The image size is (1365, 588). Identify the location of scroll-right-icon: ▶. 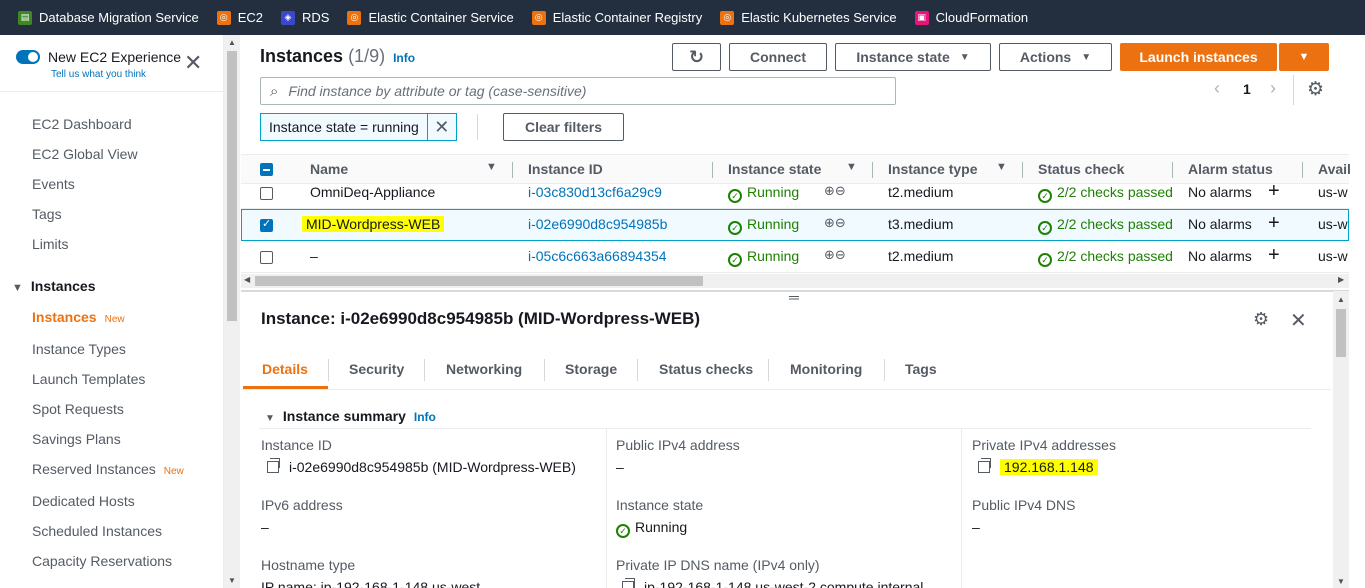
(1341, 279).